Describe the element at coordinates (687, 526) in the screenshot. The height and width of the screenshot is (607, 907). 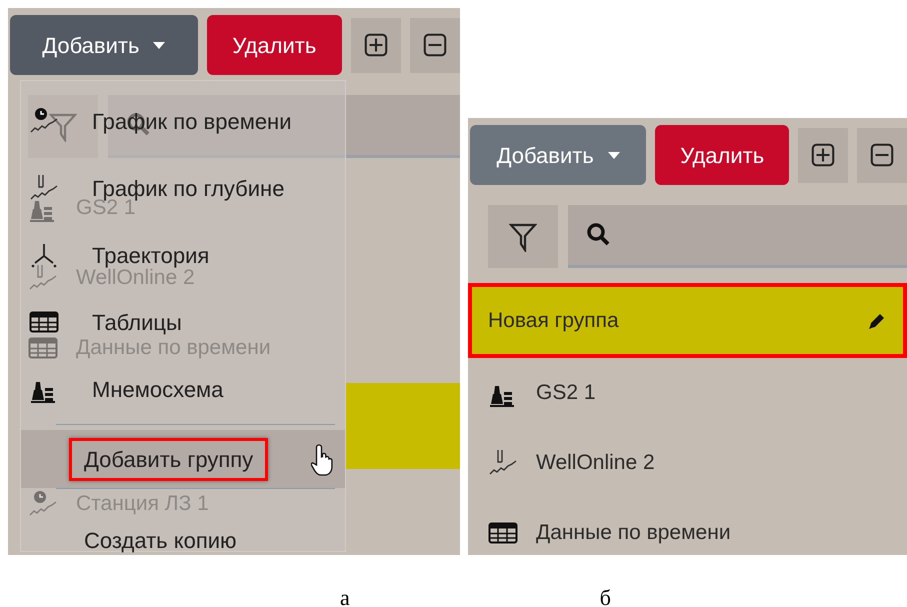
I see `tree-row: Данные по времени` at that location.